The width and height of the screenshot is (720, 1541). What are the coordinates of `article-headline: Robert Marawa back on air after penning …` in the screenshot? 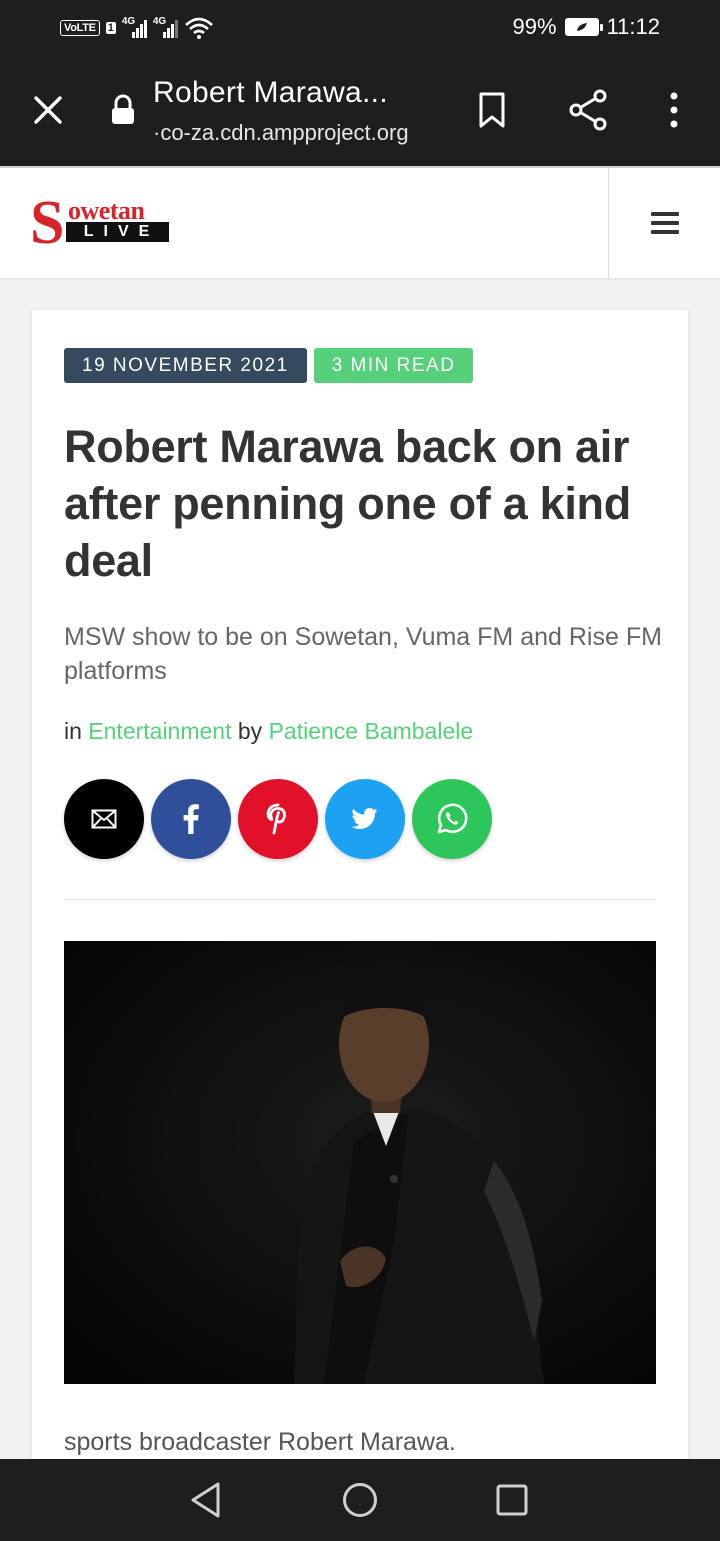 It's located at (347, 503).